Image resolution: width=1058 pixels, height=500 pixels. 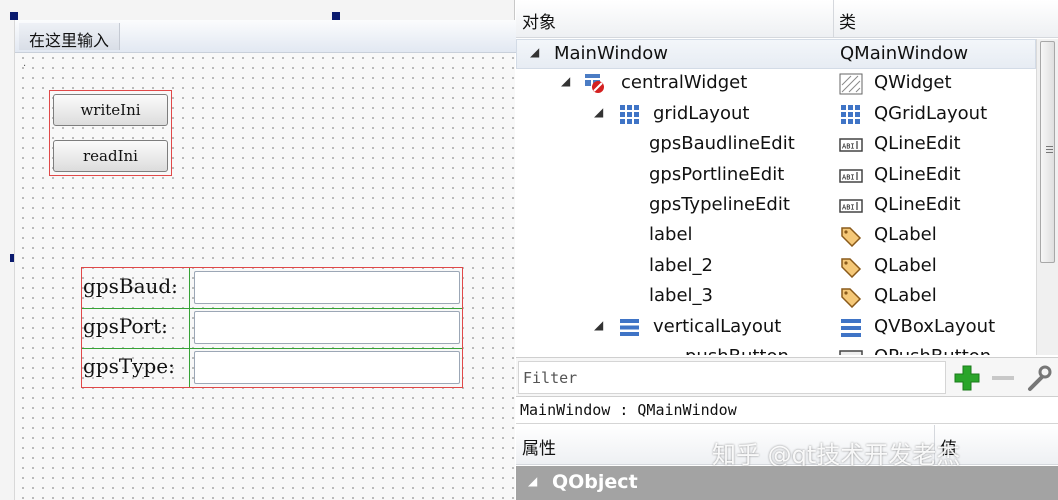 I want to click on property-group-label: QObject, so click(x=595, y=482).